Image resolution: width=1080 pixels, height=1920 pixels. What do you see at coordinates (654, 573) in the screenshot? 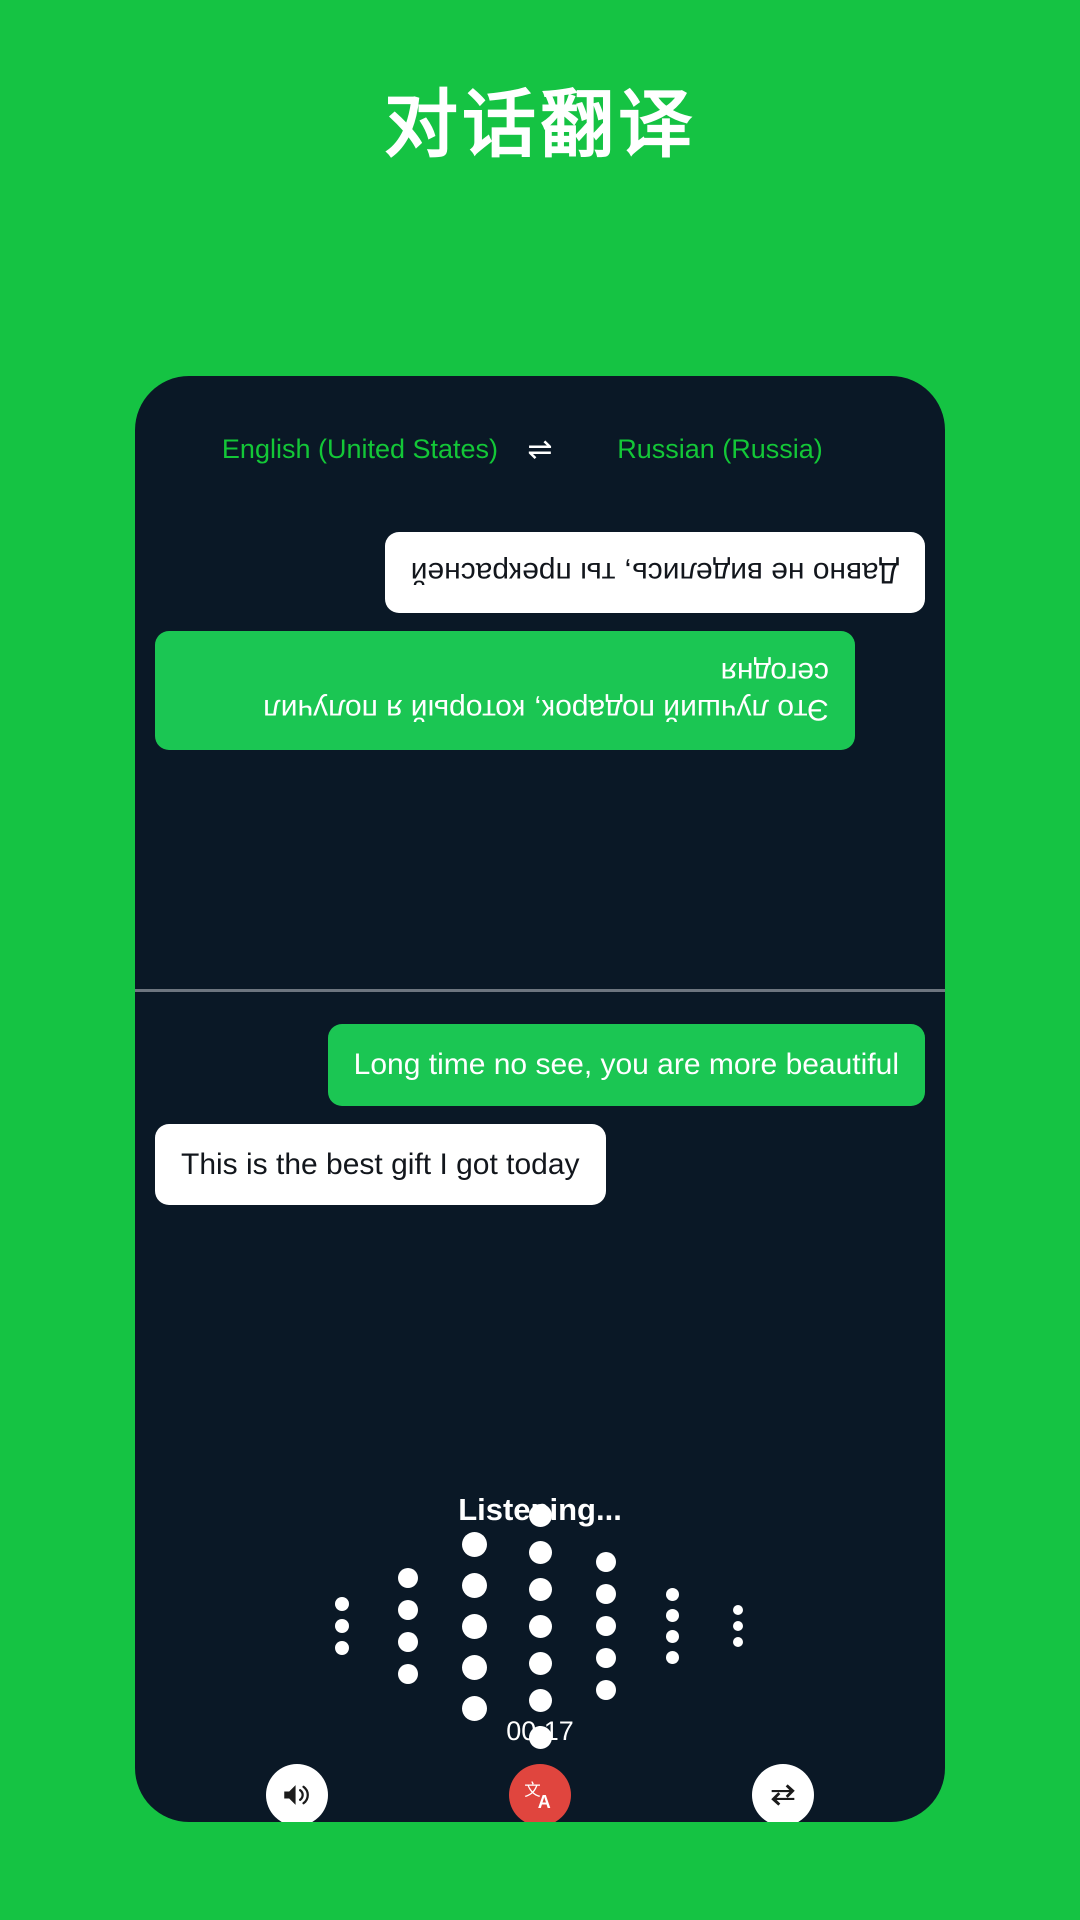
I see `message-bubble-translated: Давно не виделись, ты прекрасней` at bounding box center [654, 573].